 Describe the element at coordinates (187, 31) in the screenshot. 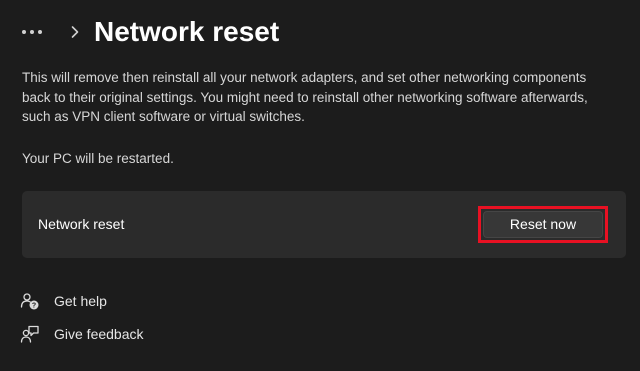

I see `page-title: Network reset` at that location.